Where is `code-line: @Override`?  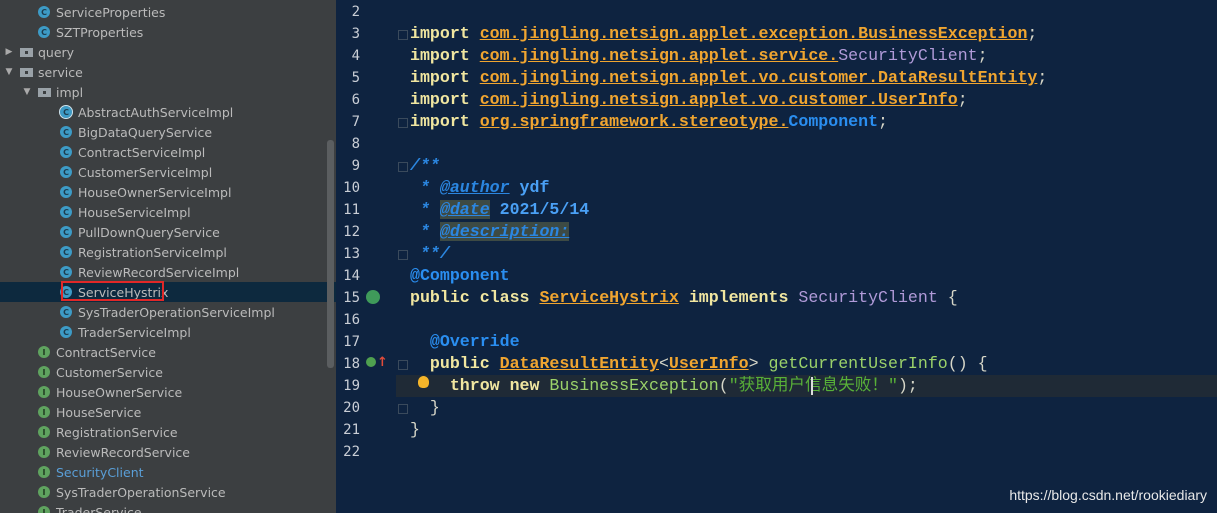 code-line: @Override is located at coordinates (465, 342).